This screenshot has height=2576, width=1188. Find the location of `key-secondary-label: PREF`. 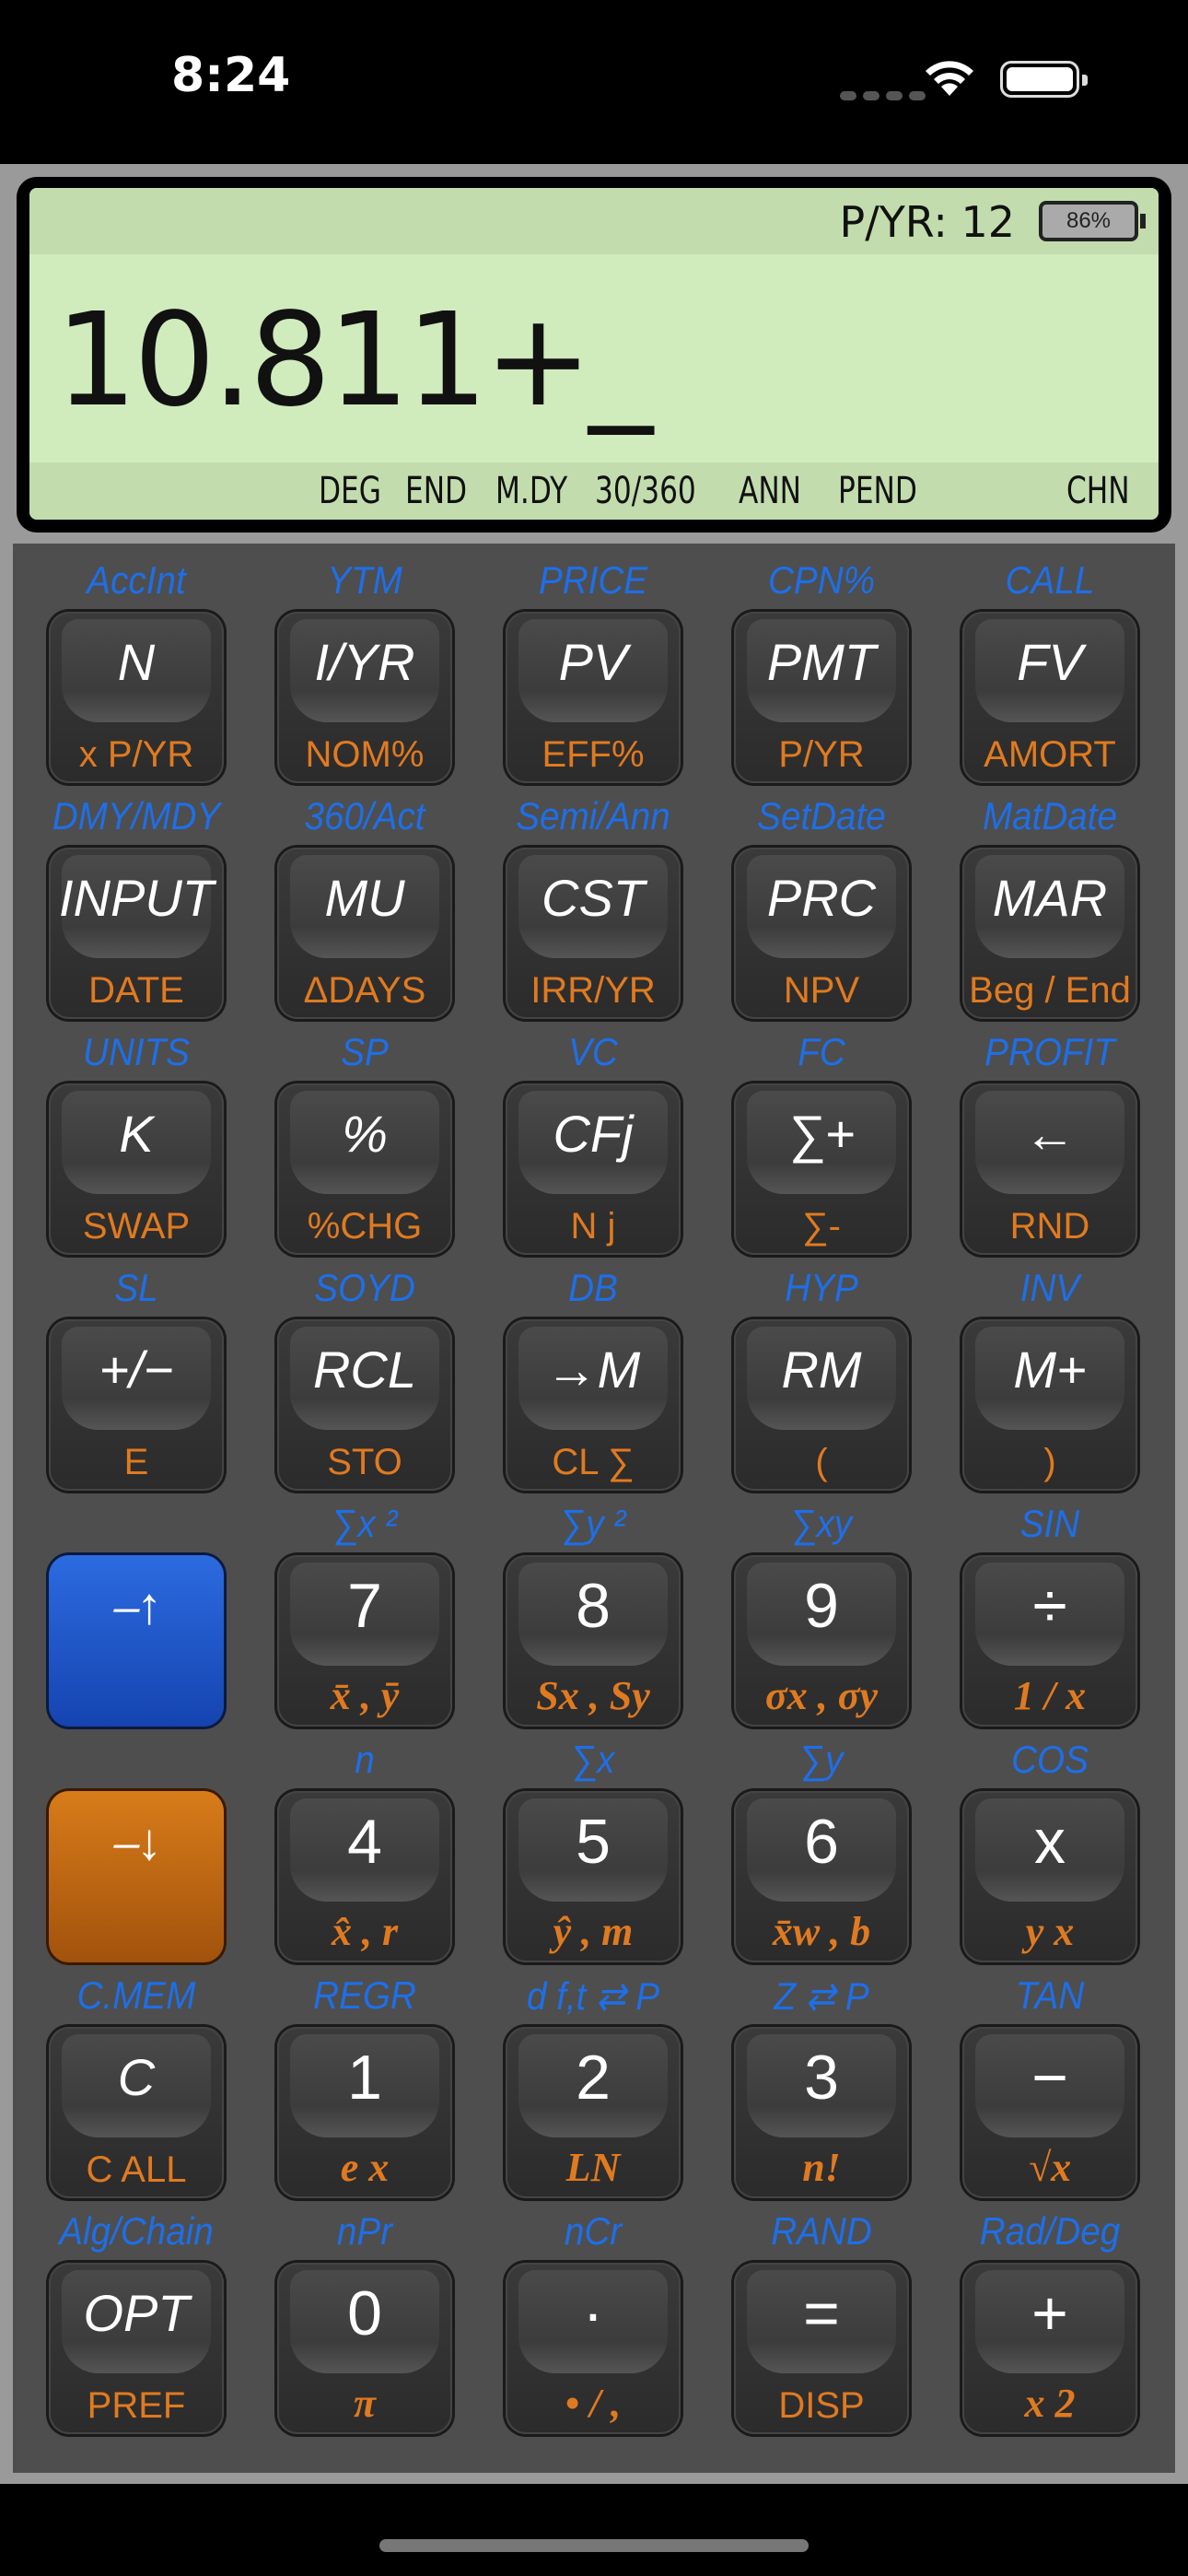

key-secondary-label: PREF is located at coordinates (136, 2405).